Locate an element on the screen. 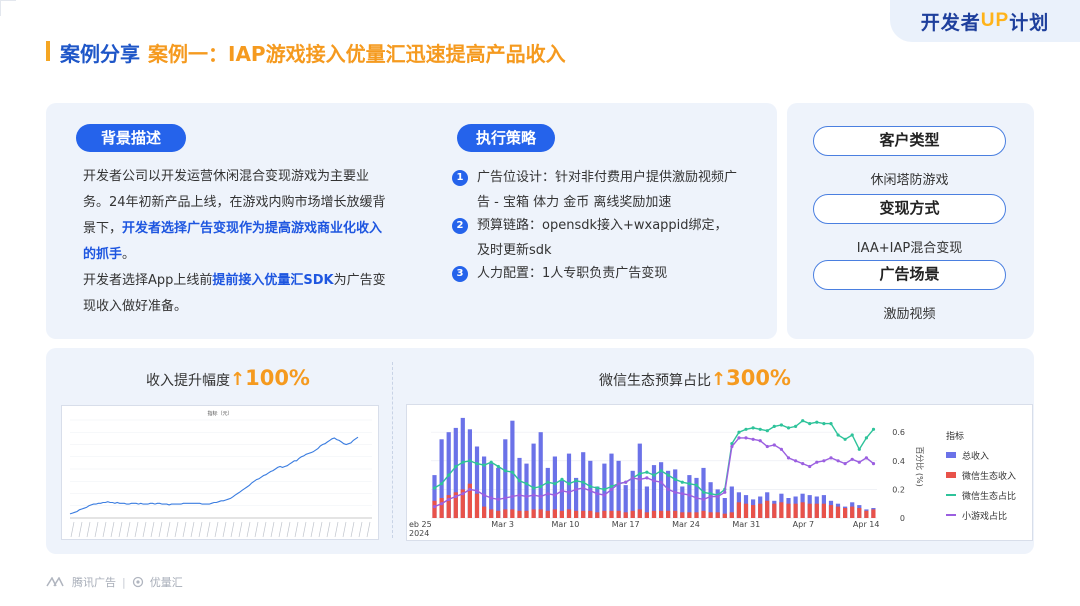  revenue-chart: 指标（元） is located at coordinates (220, 472).